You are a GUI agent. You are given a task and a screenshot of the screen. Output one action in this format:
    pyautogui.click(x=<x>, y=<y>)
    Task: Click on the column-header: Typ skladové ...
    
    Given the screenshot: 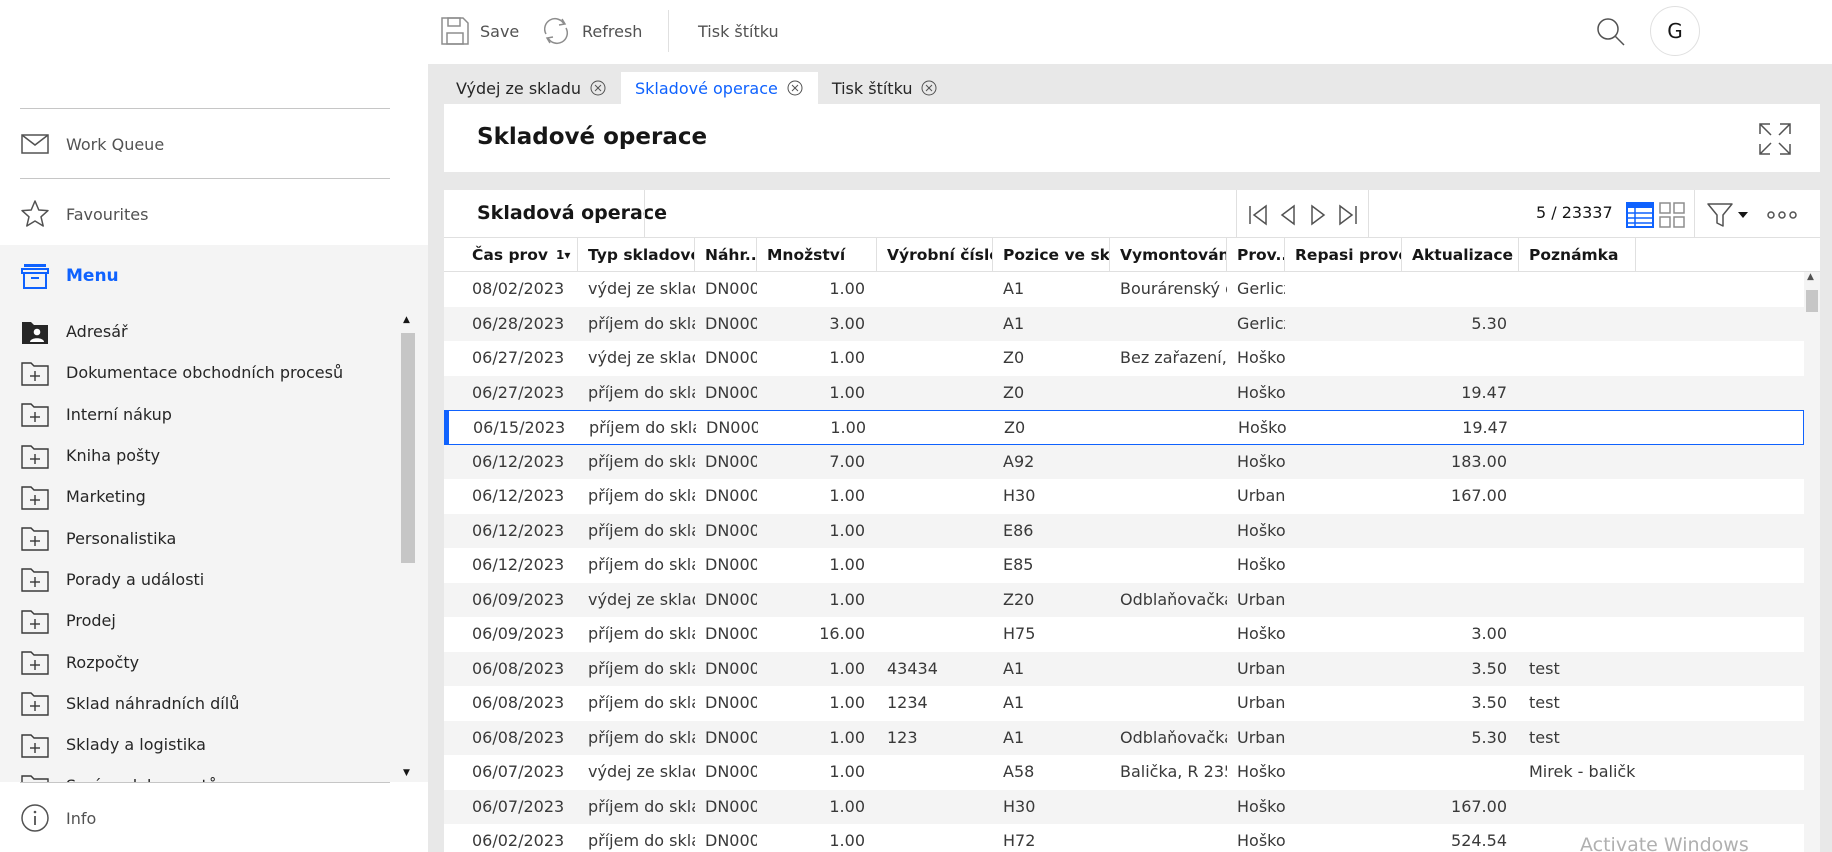 What is the action you would take?
    pyautogui.click(x=636, y=255)
    